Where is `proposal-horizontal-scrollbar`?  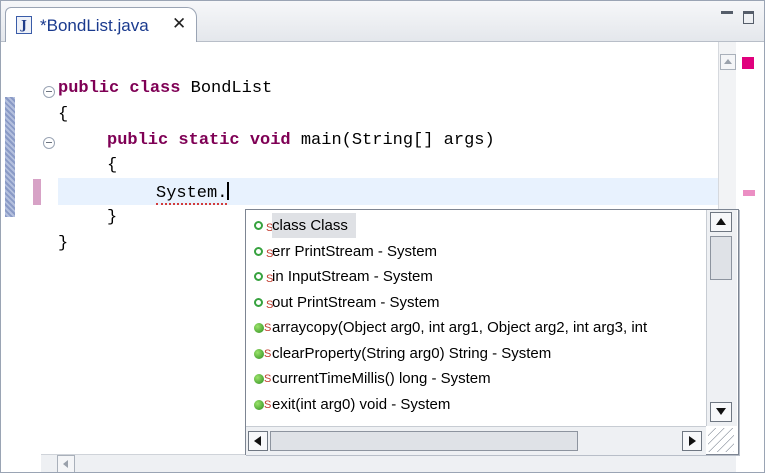
proposal-horizontal-scrollbar is located at coordinates (476, 440).